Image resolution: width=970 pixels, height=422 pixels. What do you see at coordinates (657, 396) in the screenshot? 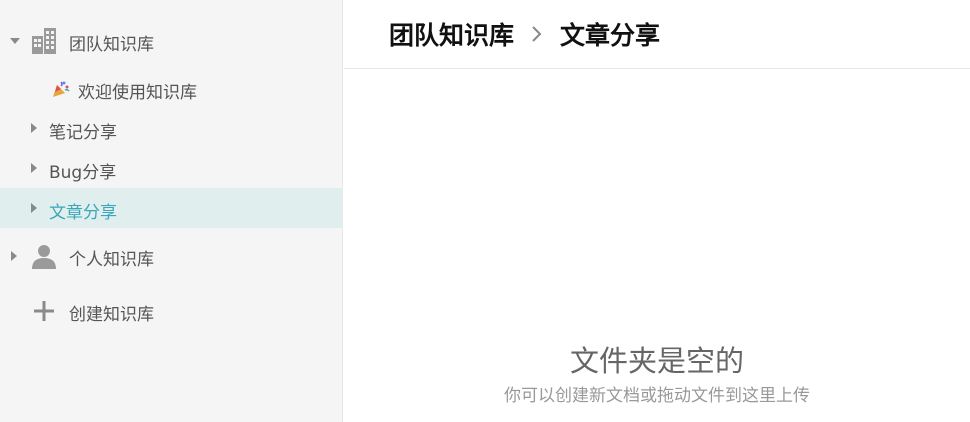
I see `empty-state-subtitle: 你可以创建新文档或拖动文件到这里上传` at bounding box center [657, 396].